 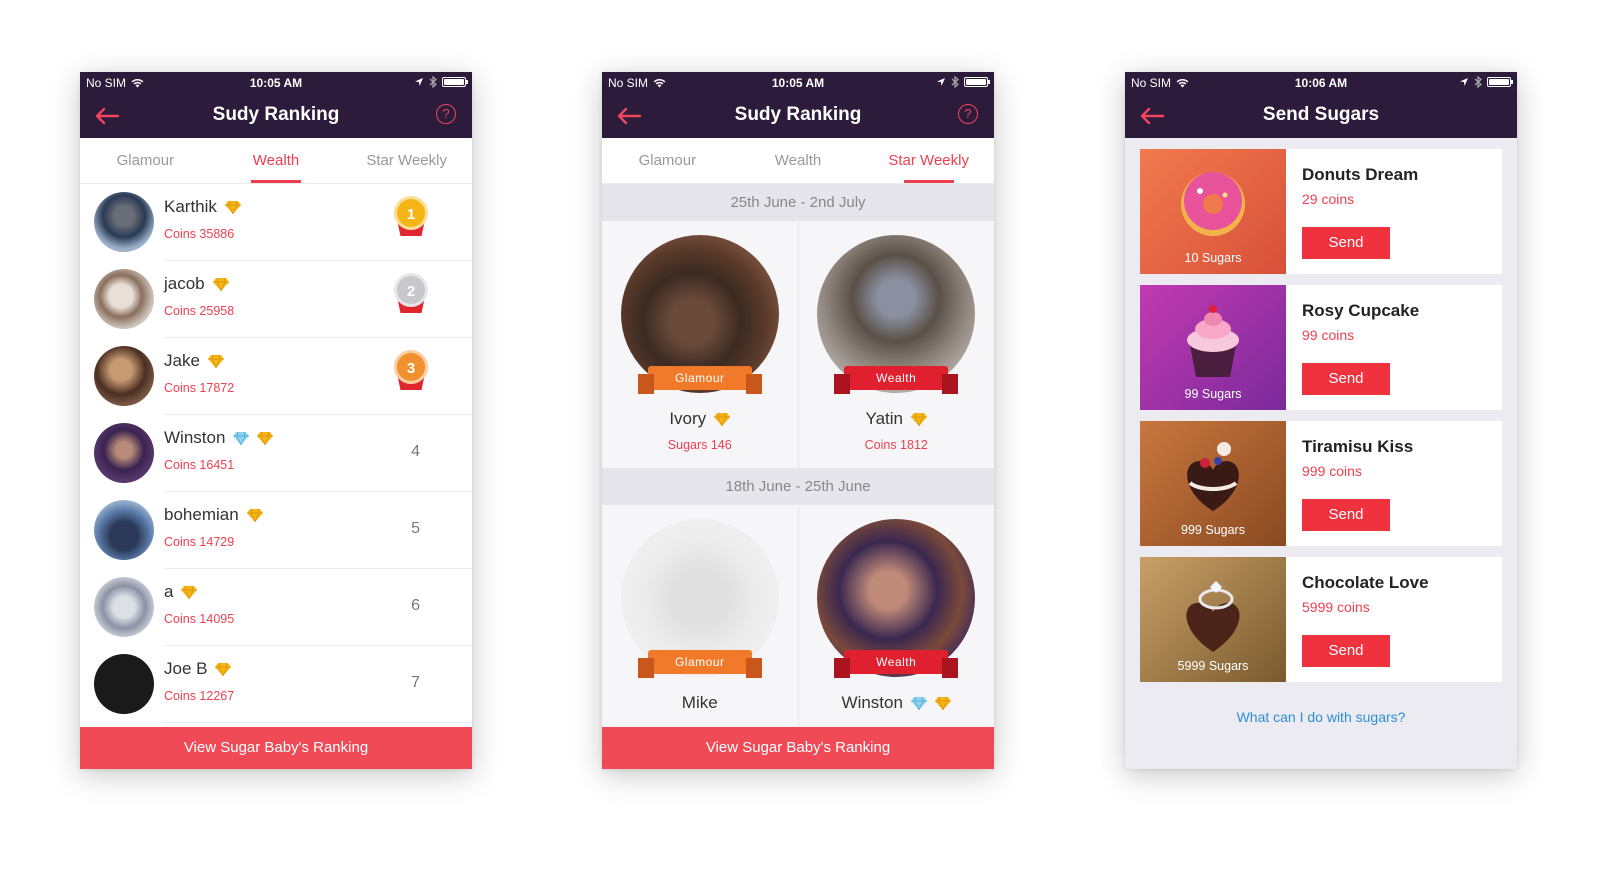 What do you see at coordinates (699, 702) in the screenshot?
I see `winner-name: Mike` at bounding box center [699, 702].